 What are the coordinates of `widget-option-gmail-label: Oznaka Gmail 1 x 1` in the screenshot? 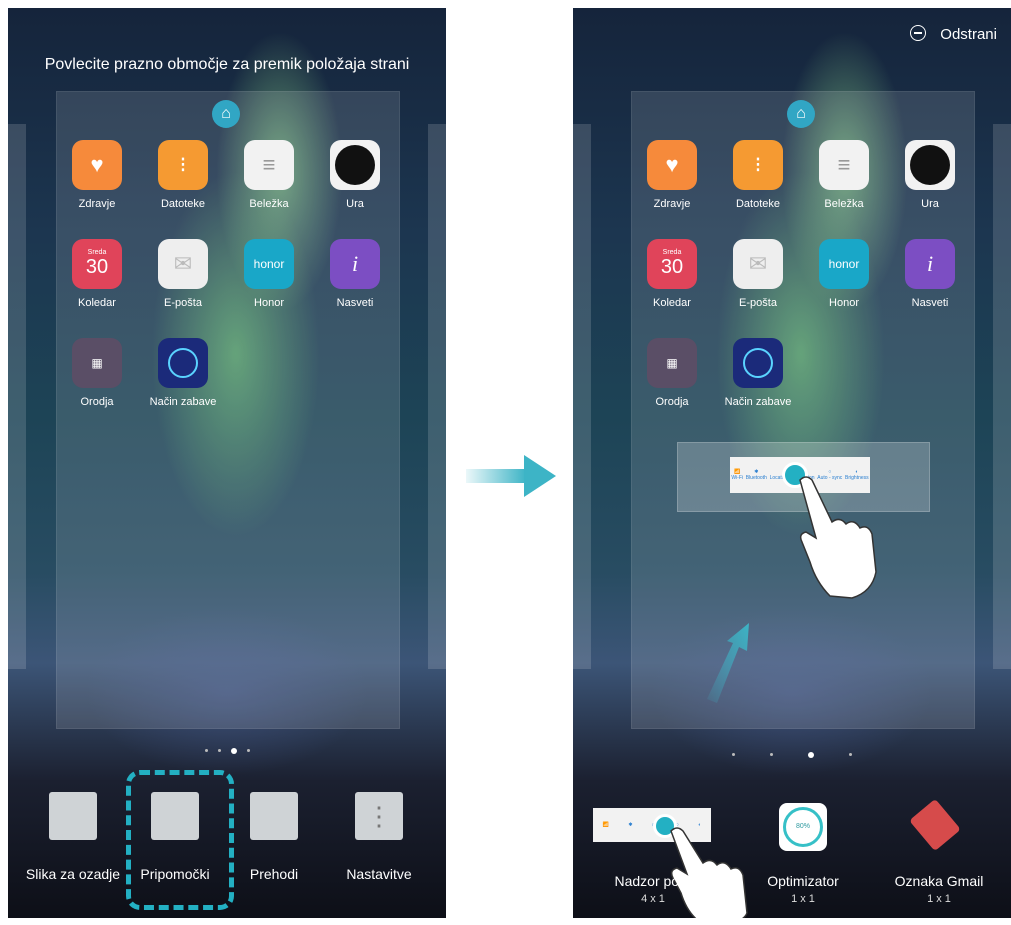 It's located at (939, 889).